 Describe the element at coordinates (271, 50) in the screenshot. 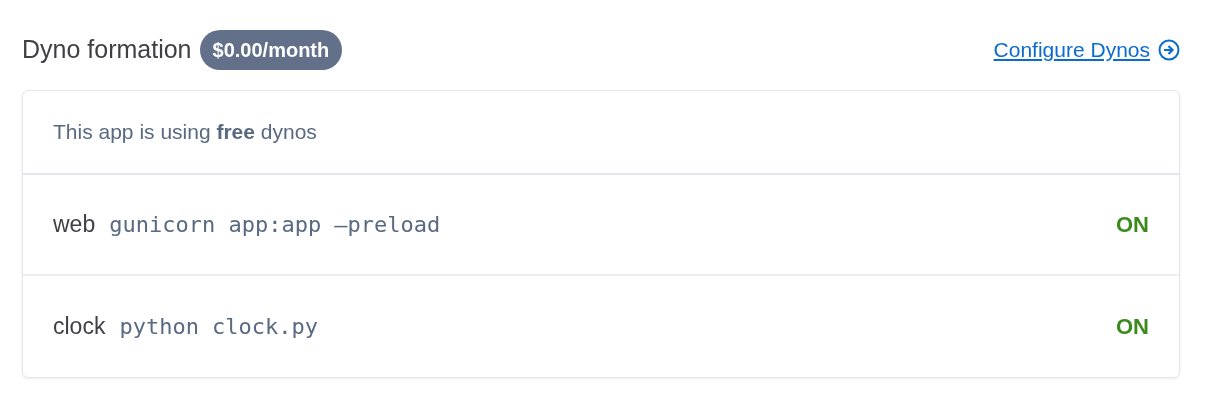

I see `cost-badge: $0.00/month` at that location.